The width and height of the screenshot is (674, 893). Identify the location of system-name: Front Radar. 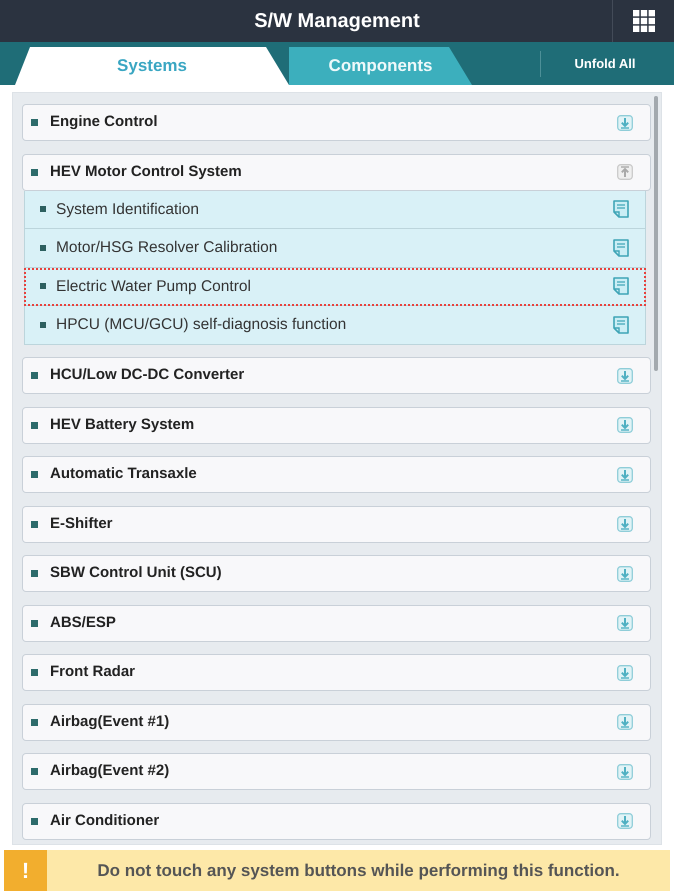
(93, 672).